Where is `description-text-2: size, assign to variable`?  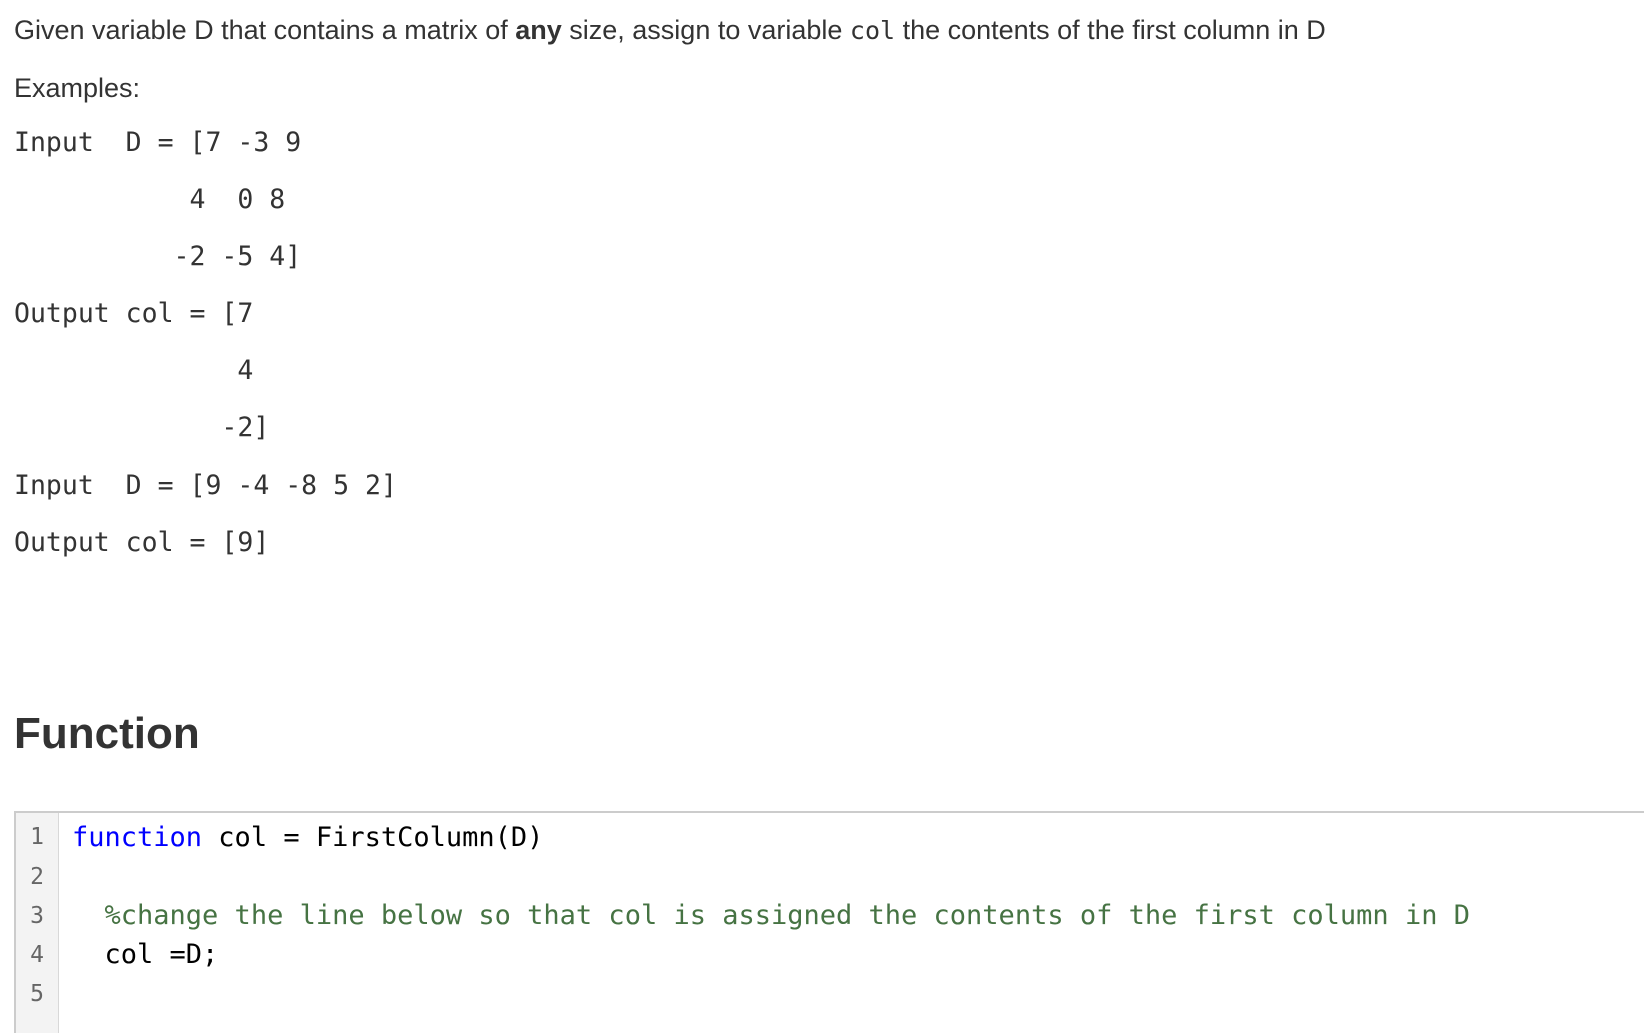 description-text-2: size, assign to variable is located at coordinates (705, 30).